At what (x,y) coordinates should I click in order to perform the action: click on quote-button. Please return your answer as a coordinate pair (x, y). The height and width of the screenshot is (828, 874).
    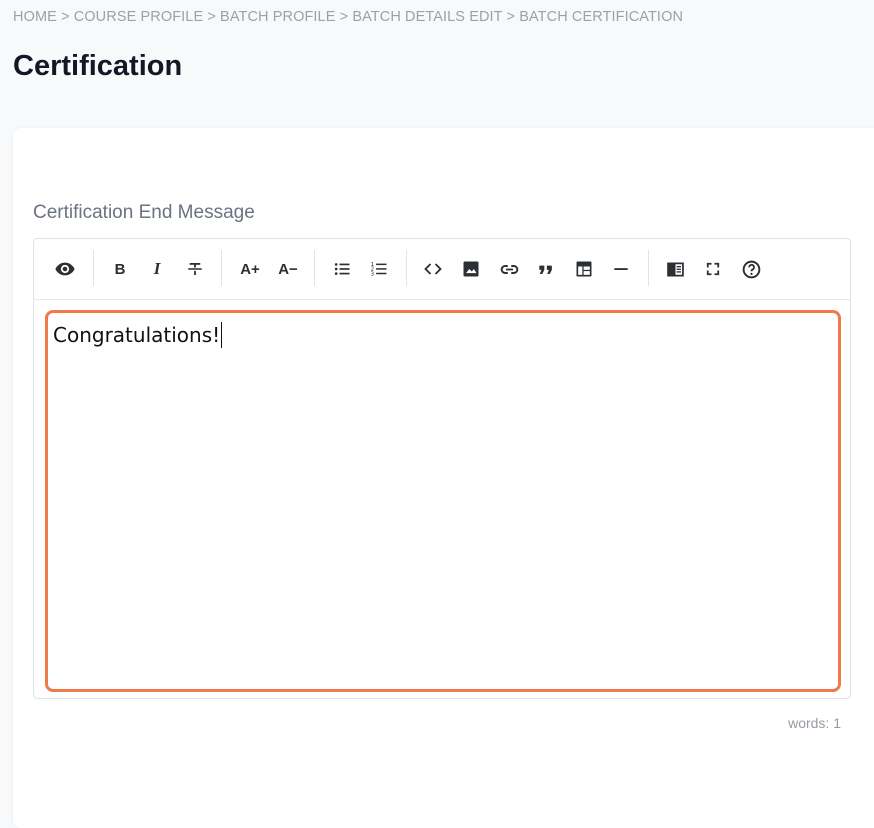
    Looking at the image, I should click on (546, 269).